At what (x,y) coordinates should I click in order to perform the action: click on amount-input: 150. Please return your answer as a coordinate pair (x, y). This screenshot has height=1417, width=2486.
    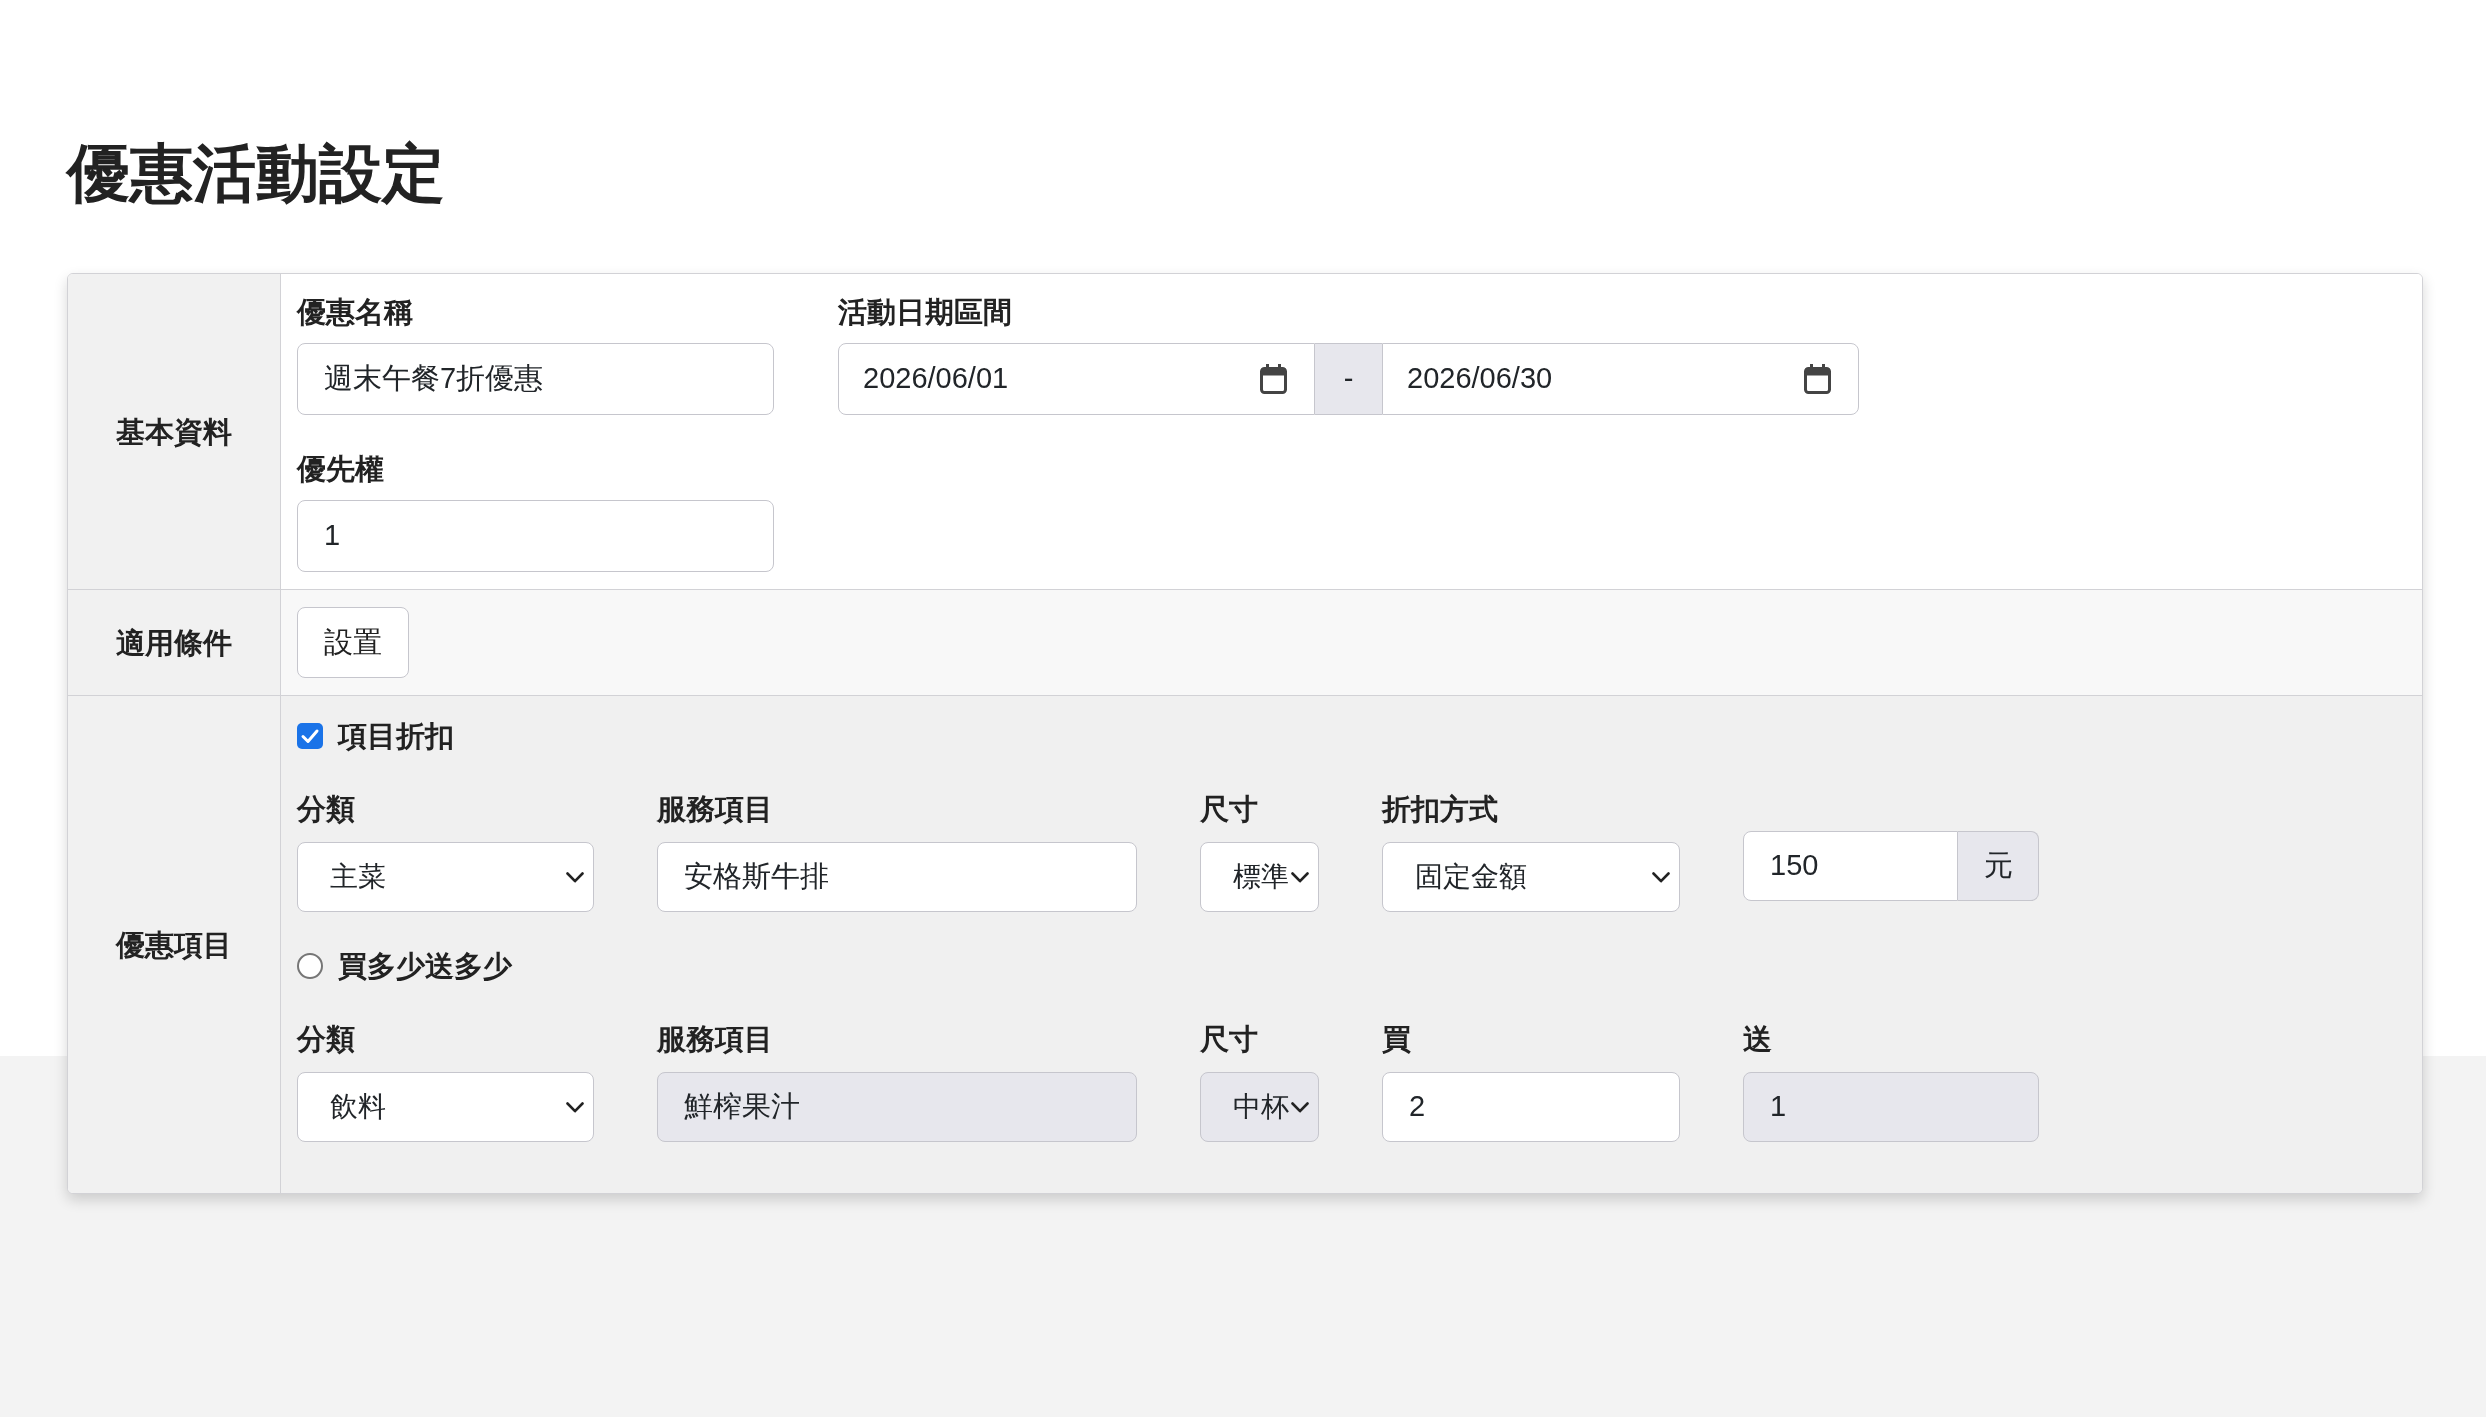
    Looking at the image, I should click on (1850, 866).